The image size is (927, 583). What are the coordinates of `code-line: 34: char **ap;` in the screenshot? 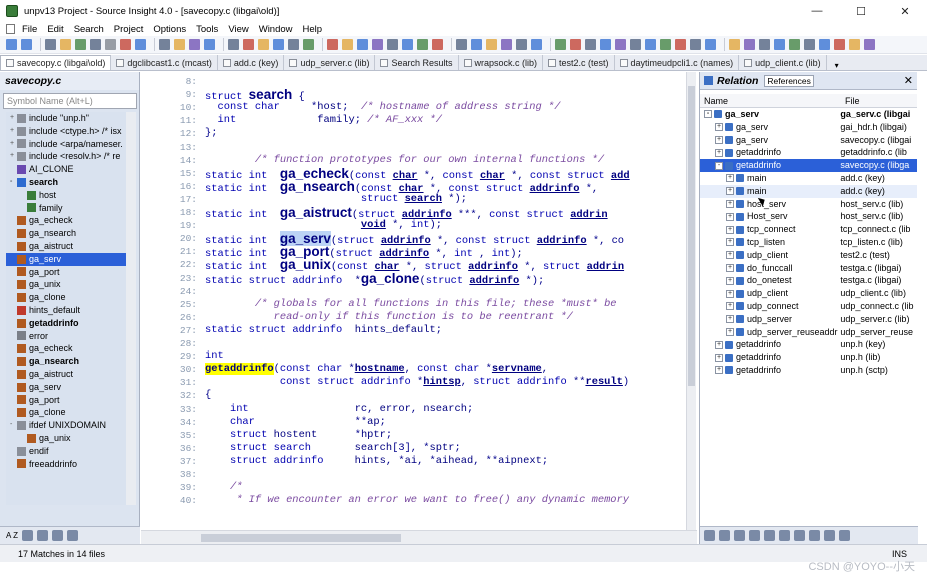 It's located at (421, 422).